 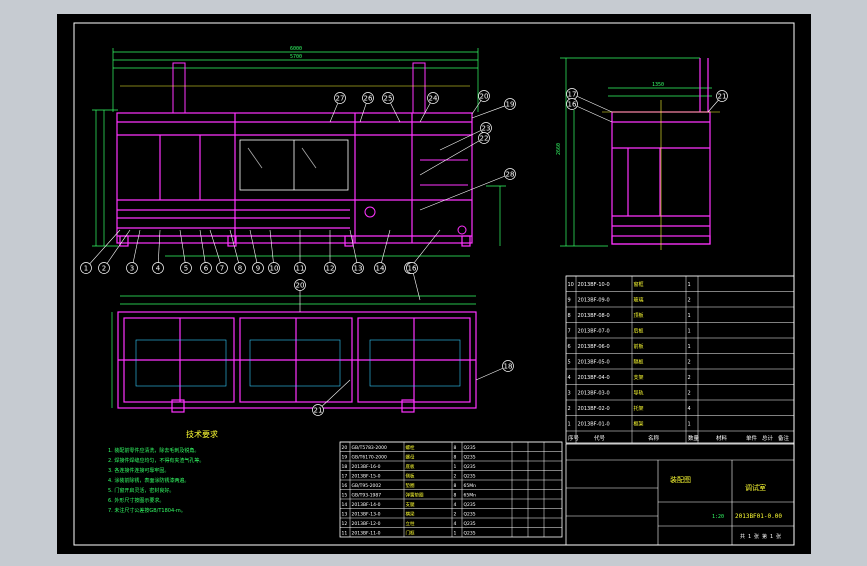 I want to click on bom-main-cell: 19, so click(x=345, y=458).